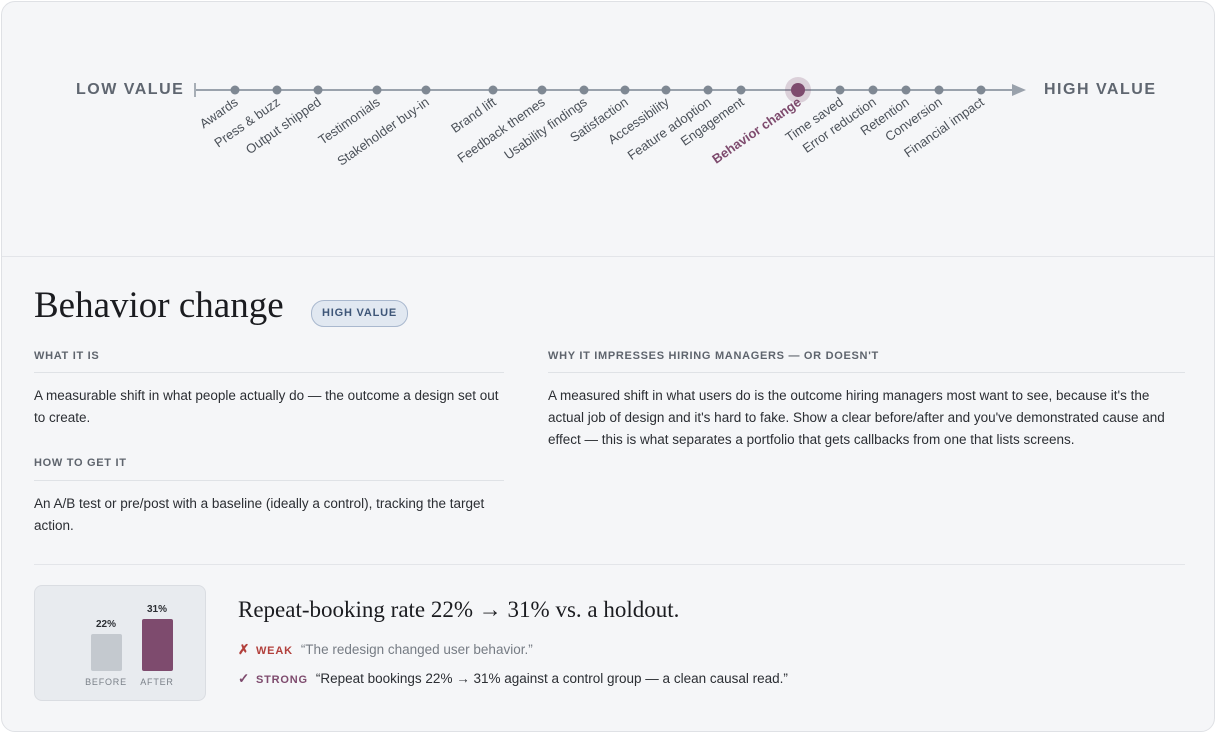 Image resolution: width=1216 pixels, height=733 pixels. Describe the element at coordinates (157, 682) in the screenshot. I see `after-category-label: AFTER` at that location.